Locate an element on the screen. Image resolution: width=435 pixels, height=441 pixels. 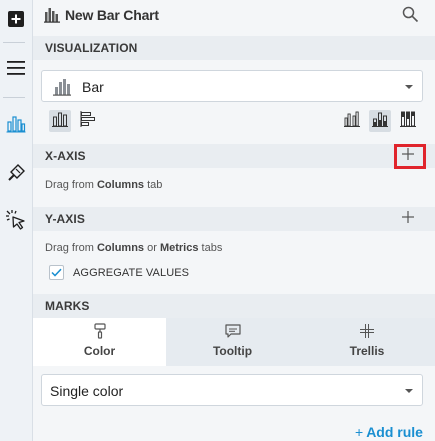
add-panel-button is located at coordinates (16, 21).